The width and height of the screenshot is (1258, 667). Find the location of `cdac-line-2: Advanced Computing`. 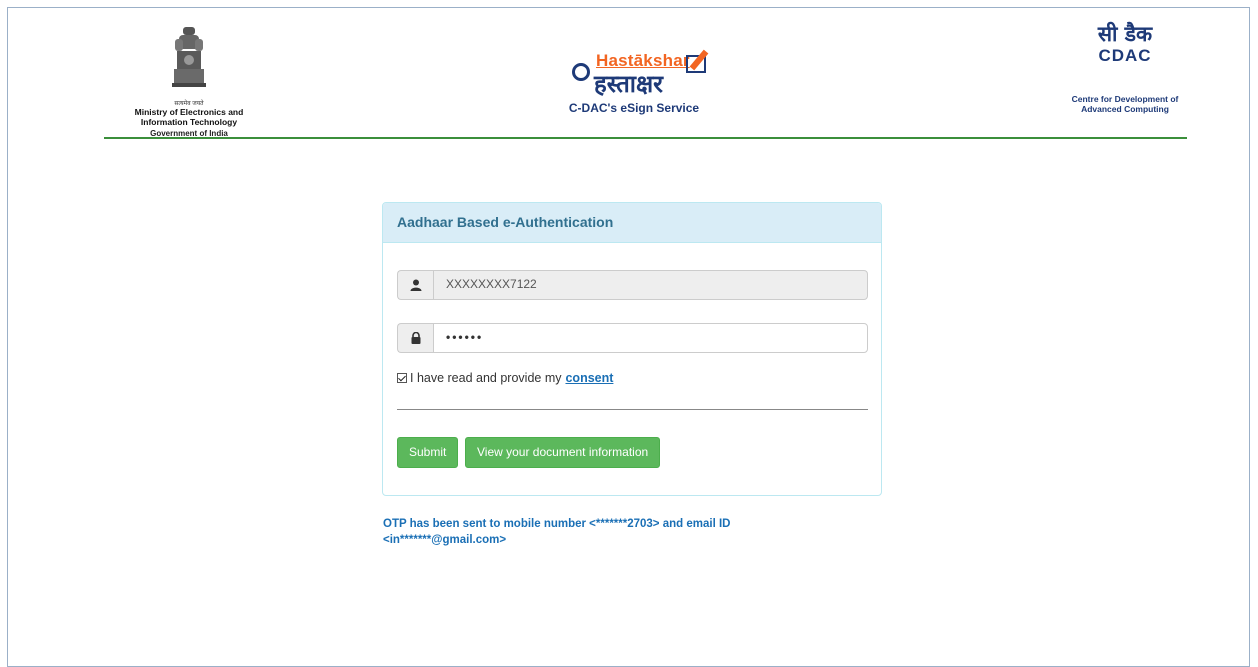

cdac-line-2: Advanced Computing is located at coordinates (1125, 109).